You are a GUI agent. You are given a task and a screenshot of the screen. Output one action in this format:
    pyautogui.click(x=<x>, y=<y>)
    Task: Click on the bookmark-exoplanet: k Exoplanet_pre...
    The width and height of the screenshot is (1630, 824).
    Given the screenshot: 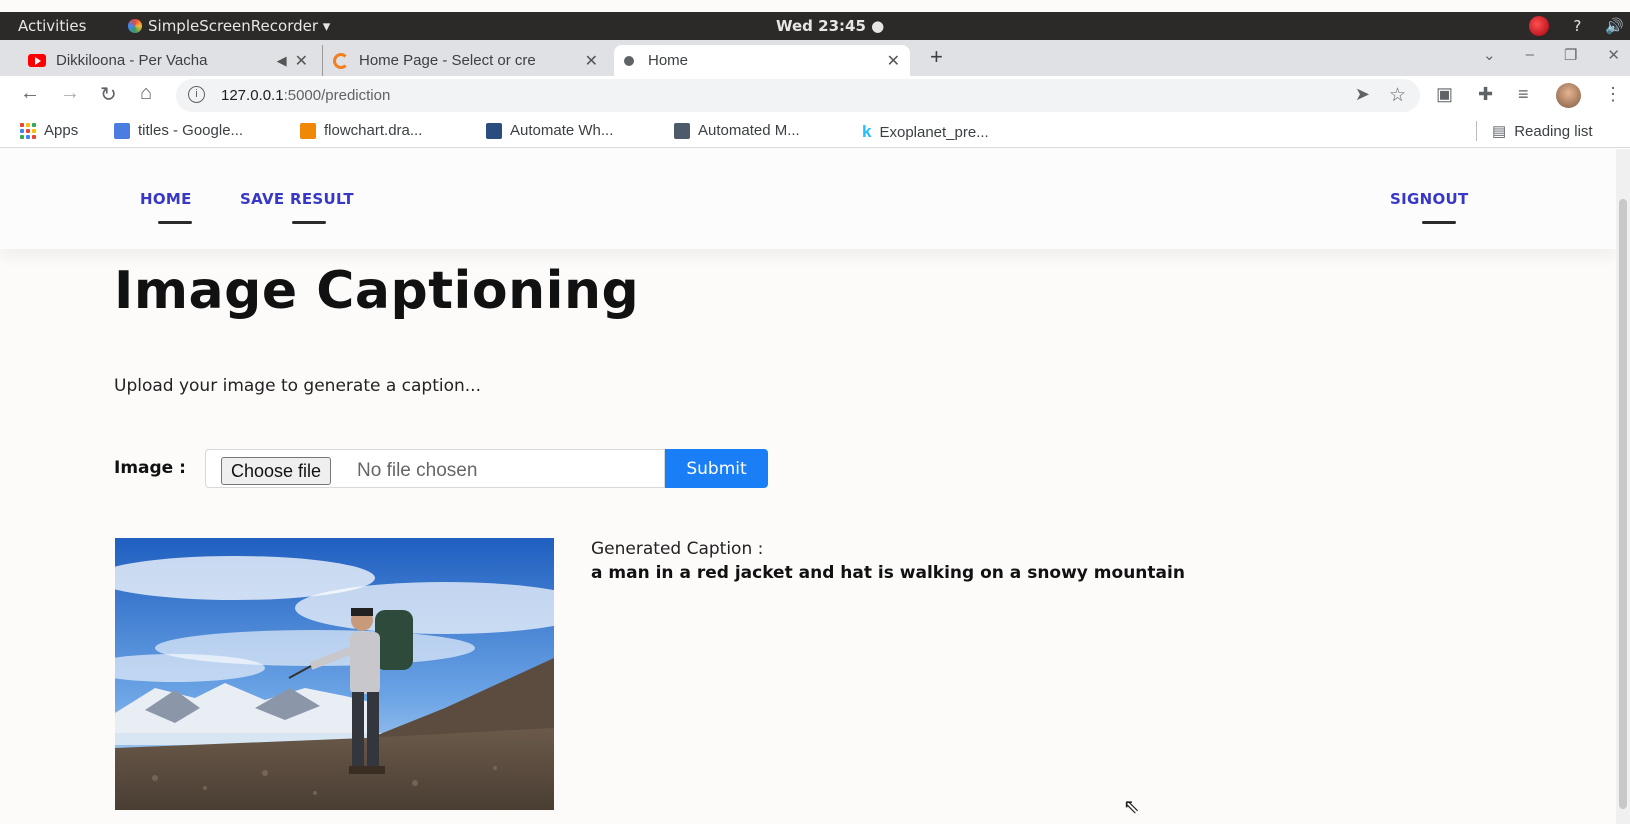 What is the action you would take?
    pyautogui.click(x=925, y=132)
    